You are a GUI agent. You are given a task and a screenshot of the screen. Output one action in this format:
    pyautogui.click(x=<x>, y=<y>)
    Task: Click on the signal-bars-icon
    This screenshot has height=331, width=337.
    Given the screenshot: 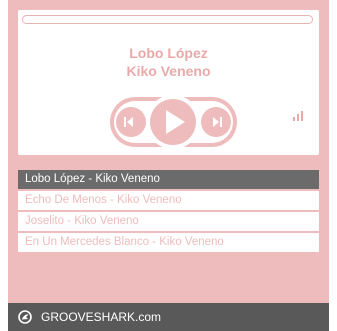 What is the action you would take?
    pyautogui.click(x=298, y=116)
    